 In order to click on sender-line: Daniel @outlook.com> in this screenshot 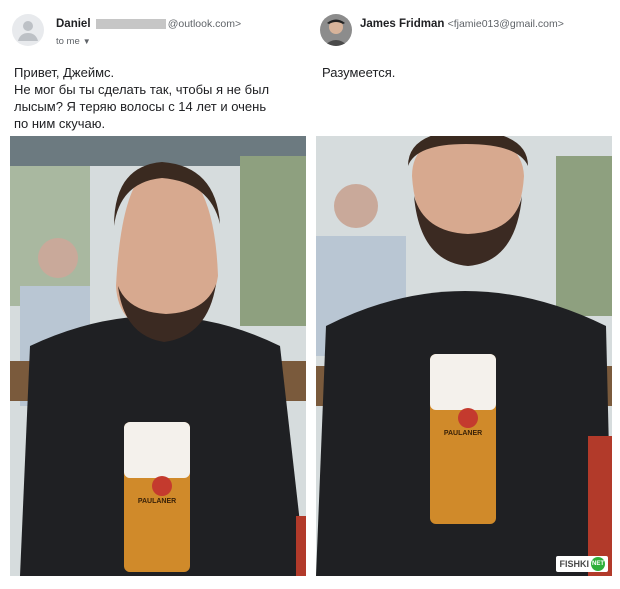, I will do `click(148, 24)`.